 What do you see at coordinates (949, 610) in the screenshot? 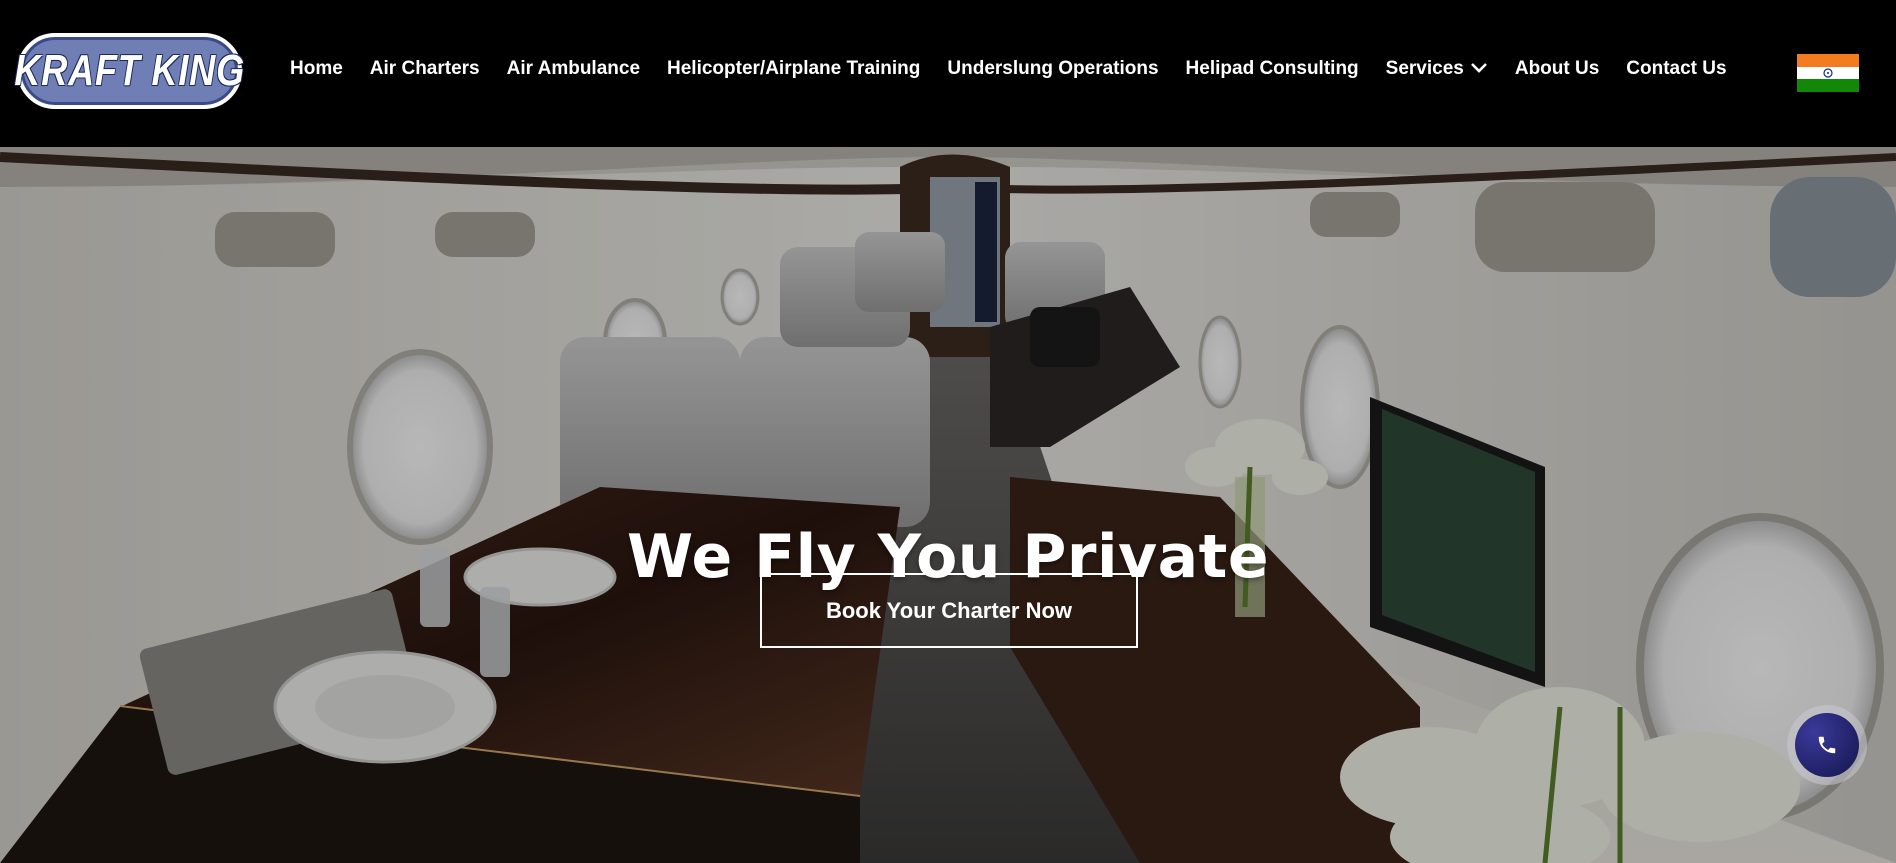
I see `book-charter-button: Book Your Charter Now` at bounding box center [949, 610].